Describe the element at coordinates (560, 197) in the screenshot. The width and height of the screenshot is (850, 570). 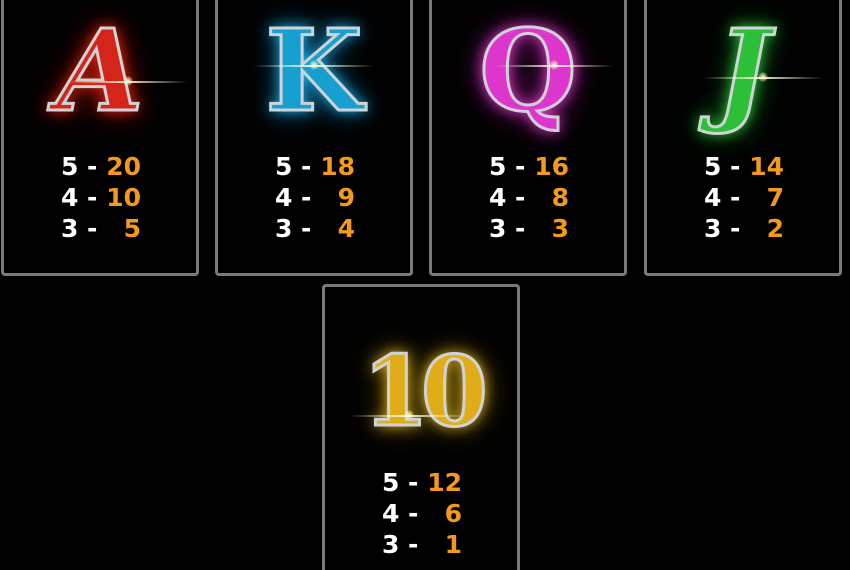
I see `payout-value: 8` at that location.